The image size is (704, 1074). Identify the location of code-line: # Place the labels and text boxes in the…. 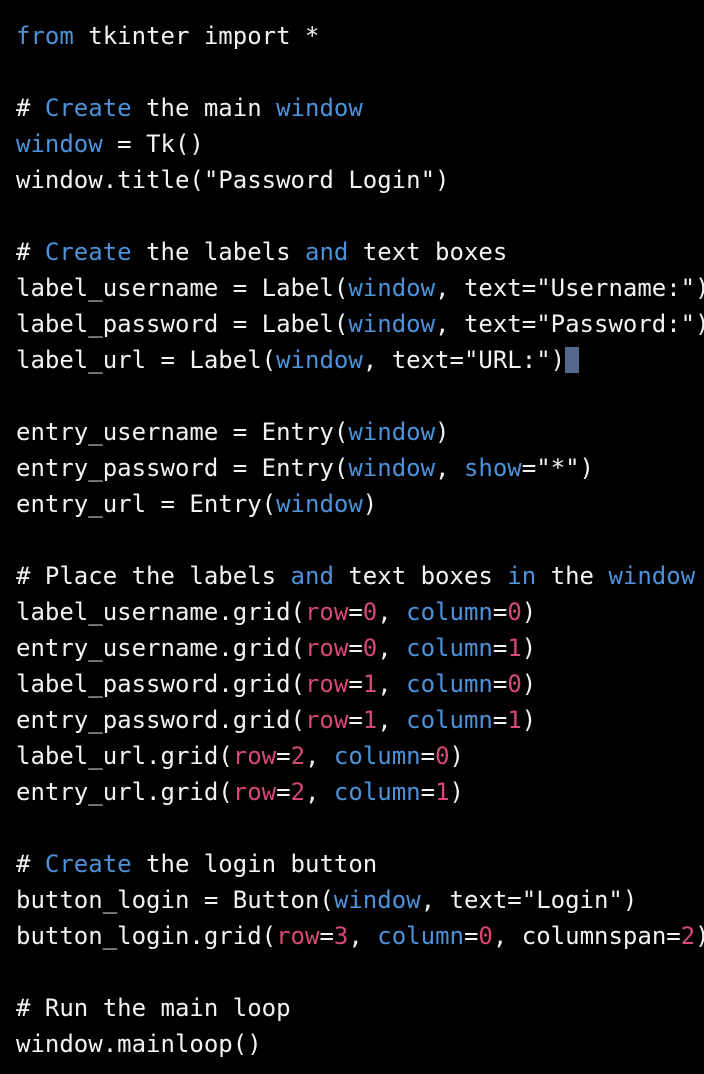
(360, 576).